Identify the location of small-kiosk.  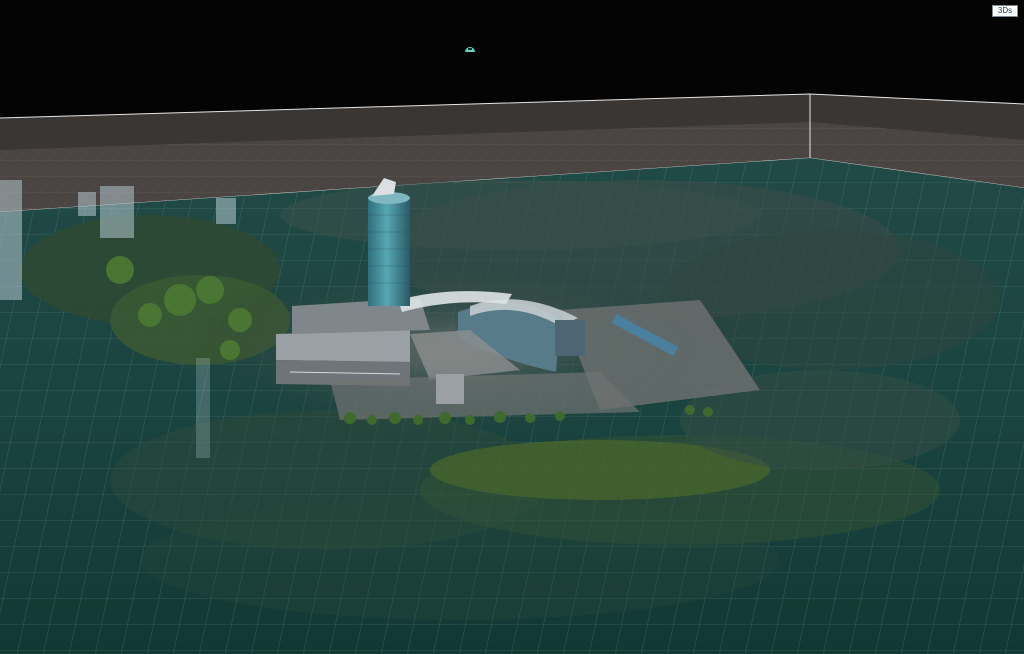
(450, 389).